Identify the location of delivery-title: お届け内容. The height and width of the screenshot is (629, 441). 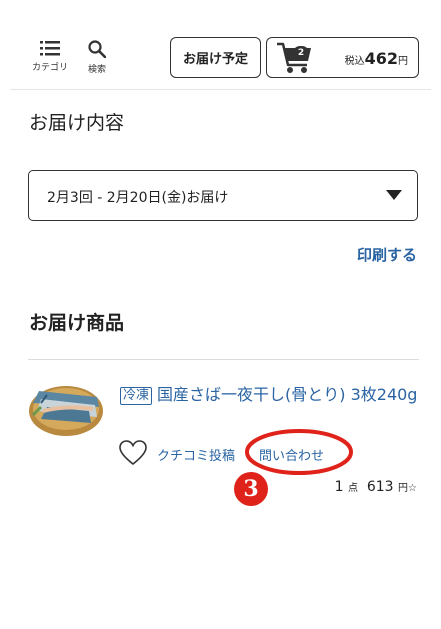
(77, 123).